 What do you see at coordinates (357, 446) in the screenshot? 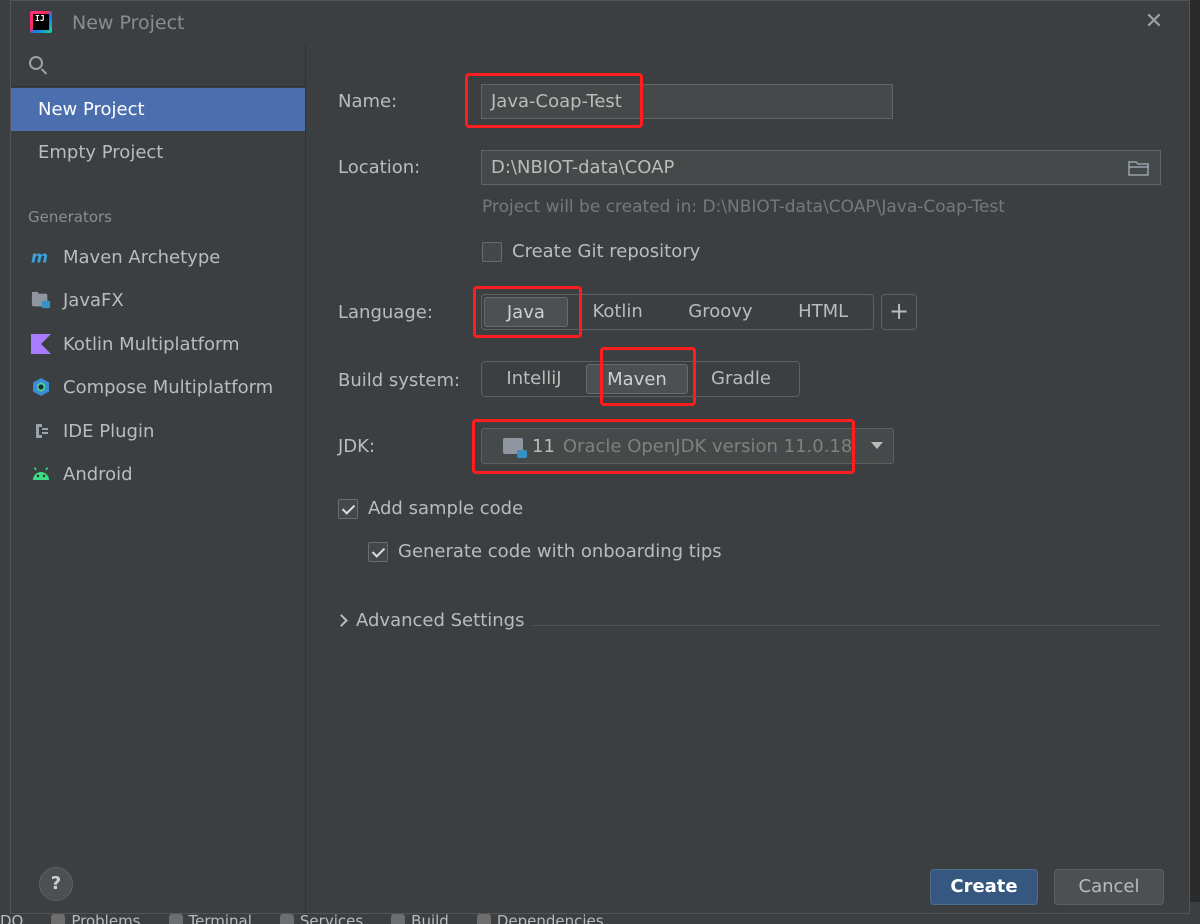
I see `jdk-label: JDK:` at bounding box center [357, 446].